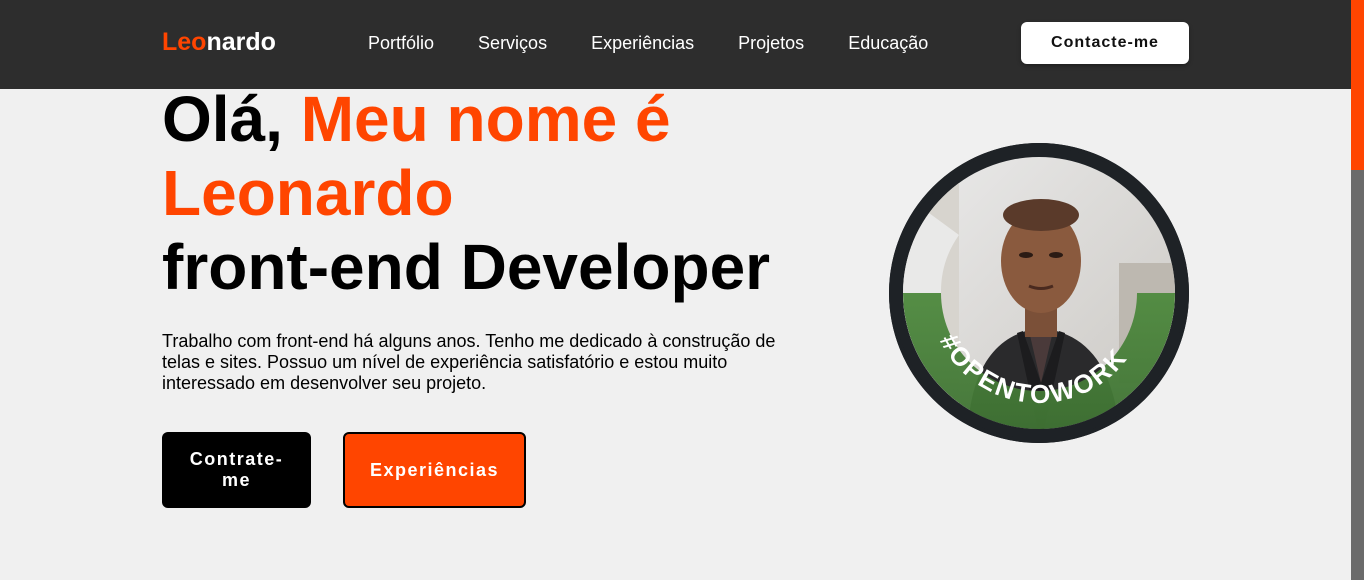  I want to click on profile-photo: #OPENTOWORK, so click(1039, 293).